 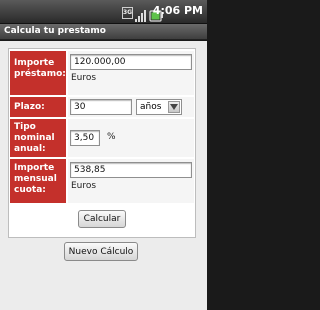 I want to click on interest-rate-label: Tipo nominal anual:, so click(x=38, y=138).